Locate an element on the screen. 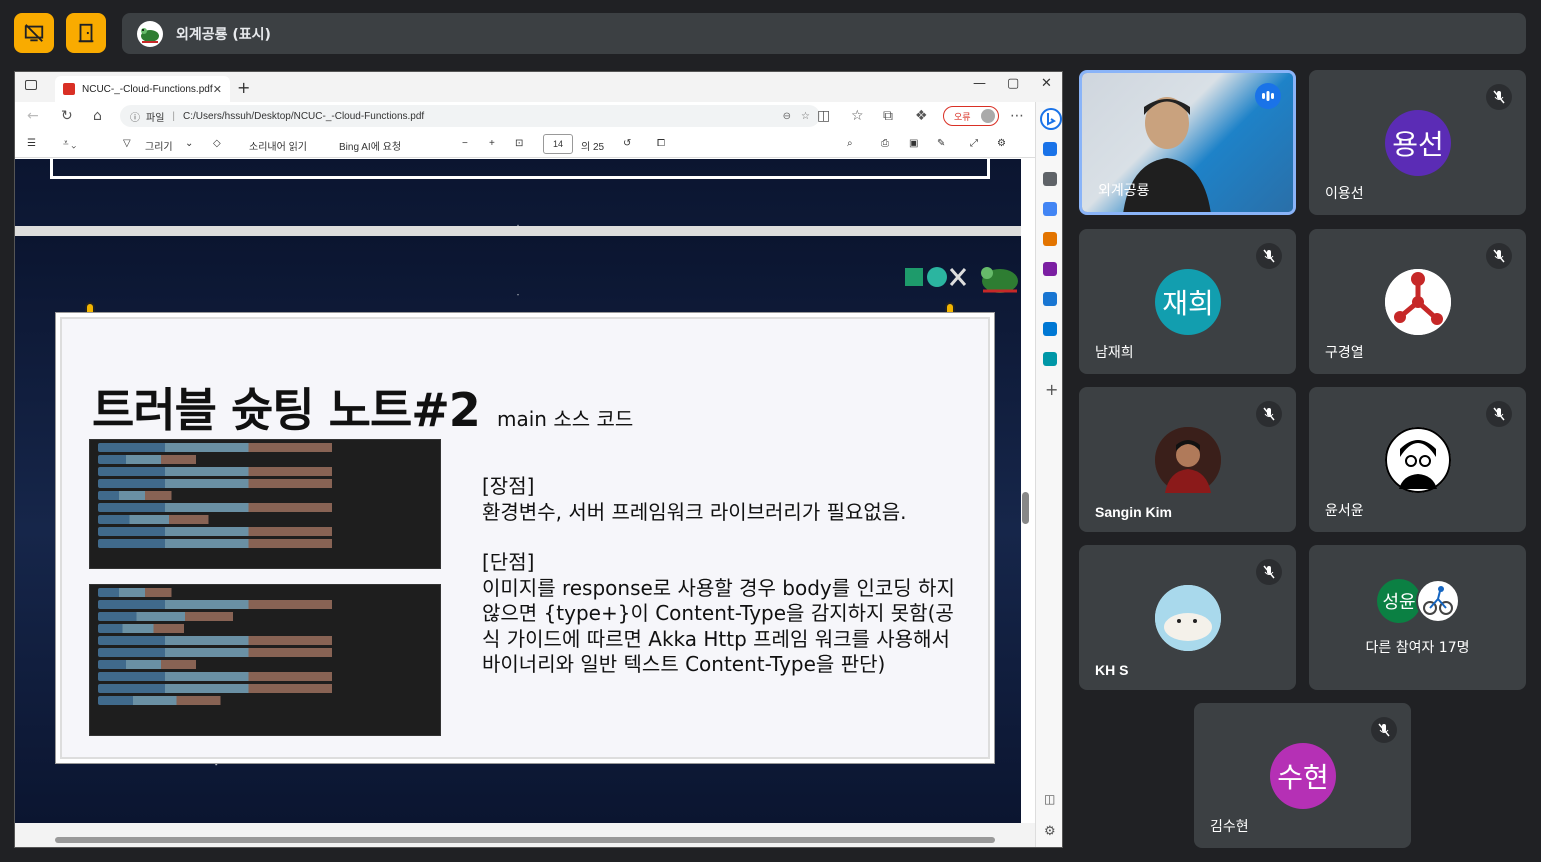 The width and height of the screenshot is (1541, 862). fullscreen-icon: ⤢ is located at coordinates (974, 143).